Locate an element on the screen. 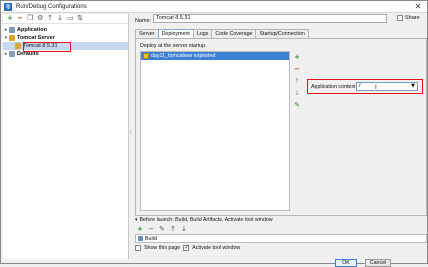  name-label: Name: is located at coordinates (143, 20).